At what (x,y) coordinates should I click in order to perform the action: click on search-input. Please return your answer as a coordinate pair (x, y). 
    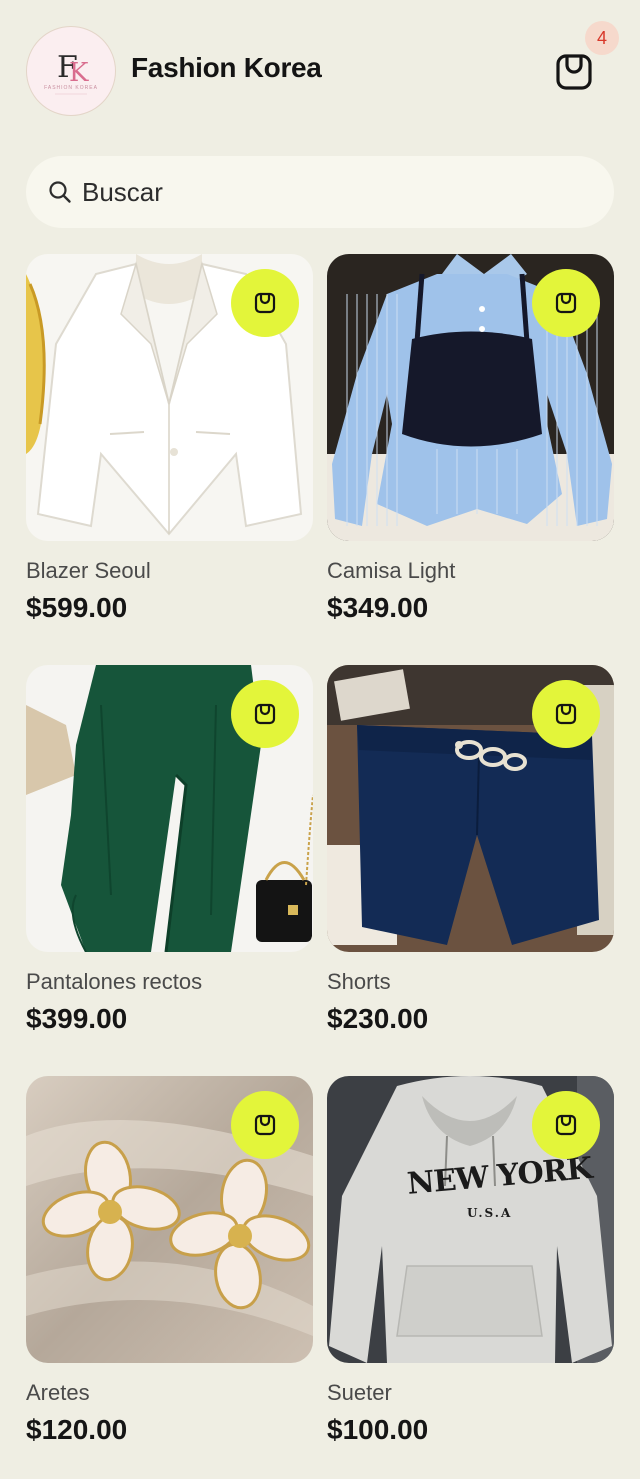
    Looking at the image, I should click on (332, 192).